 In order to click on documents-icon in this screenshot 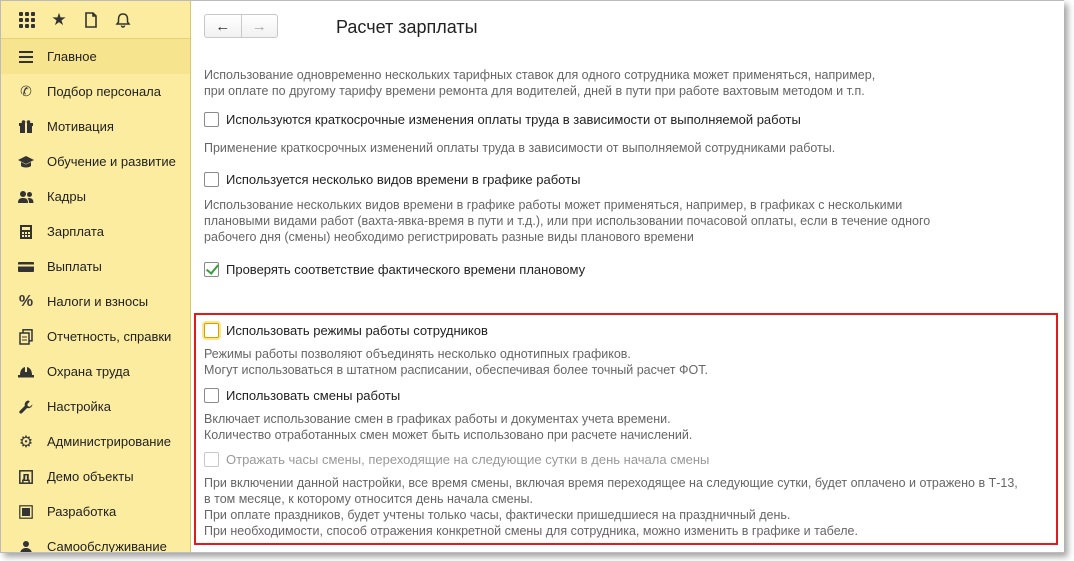, I will do `click(26, 337)`.